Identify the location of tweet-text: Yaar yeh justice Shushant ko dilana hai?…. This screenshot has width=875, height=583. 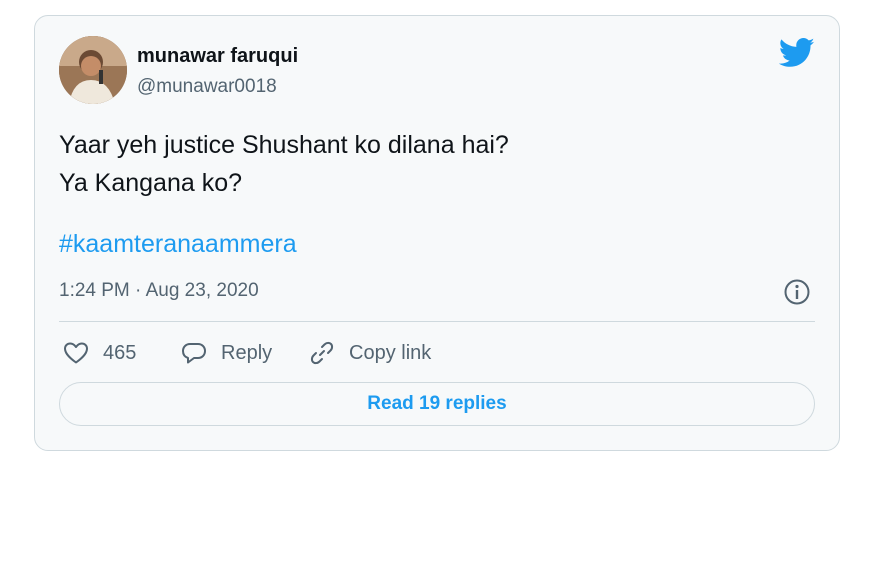
(284, 164).